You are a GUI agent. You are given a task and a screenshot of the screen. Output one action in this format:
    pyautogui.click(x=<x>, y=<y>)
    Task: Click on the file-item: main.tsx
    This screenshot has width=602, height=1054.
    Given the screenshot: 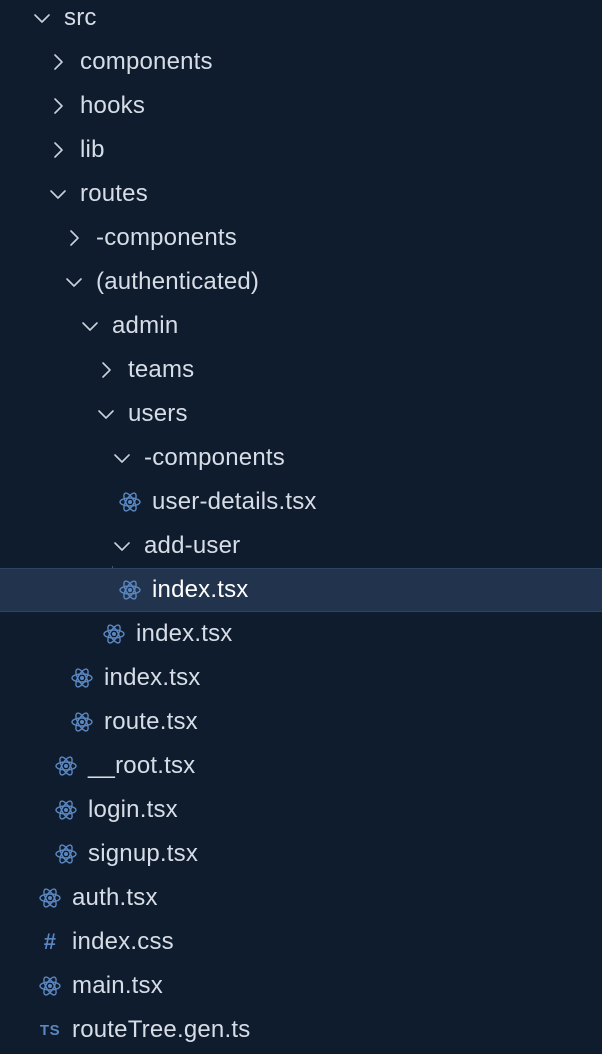 What is the action you would take?
    pyautogui.click(x=301, y=986)
    